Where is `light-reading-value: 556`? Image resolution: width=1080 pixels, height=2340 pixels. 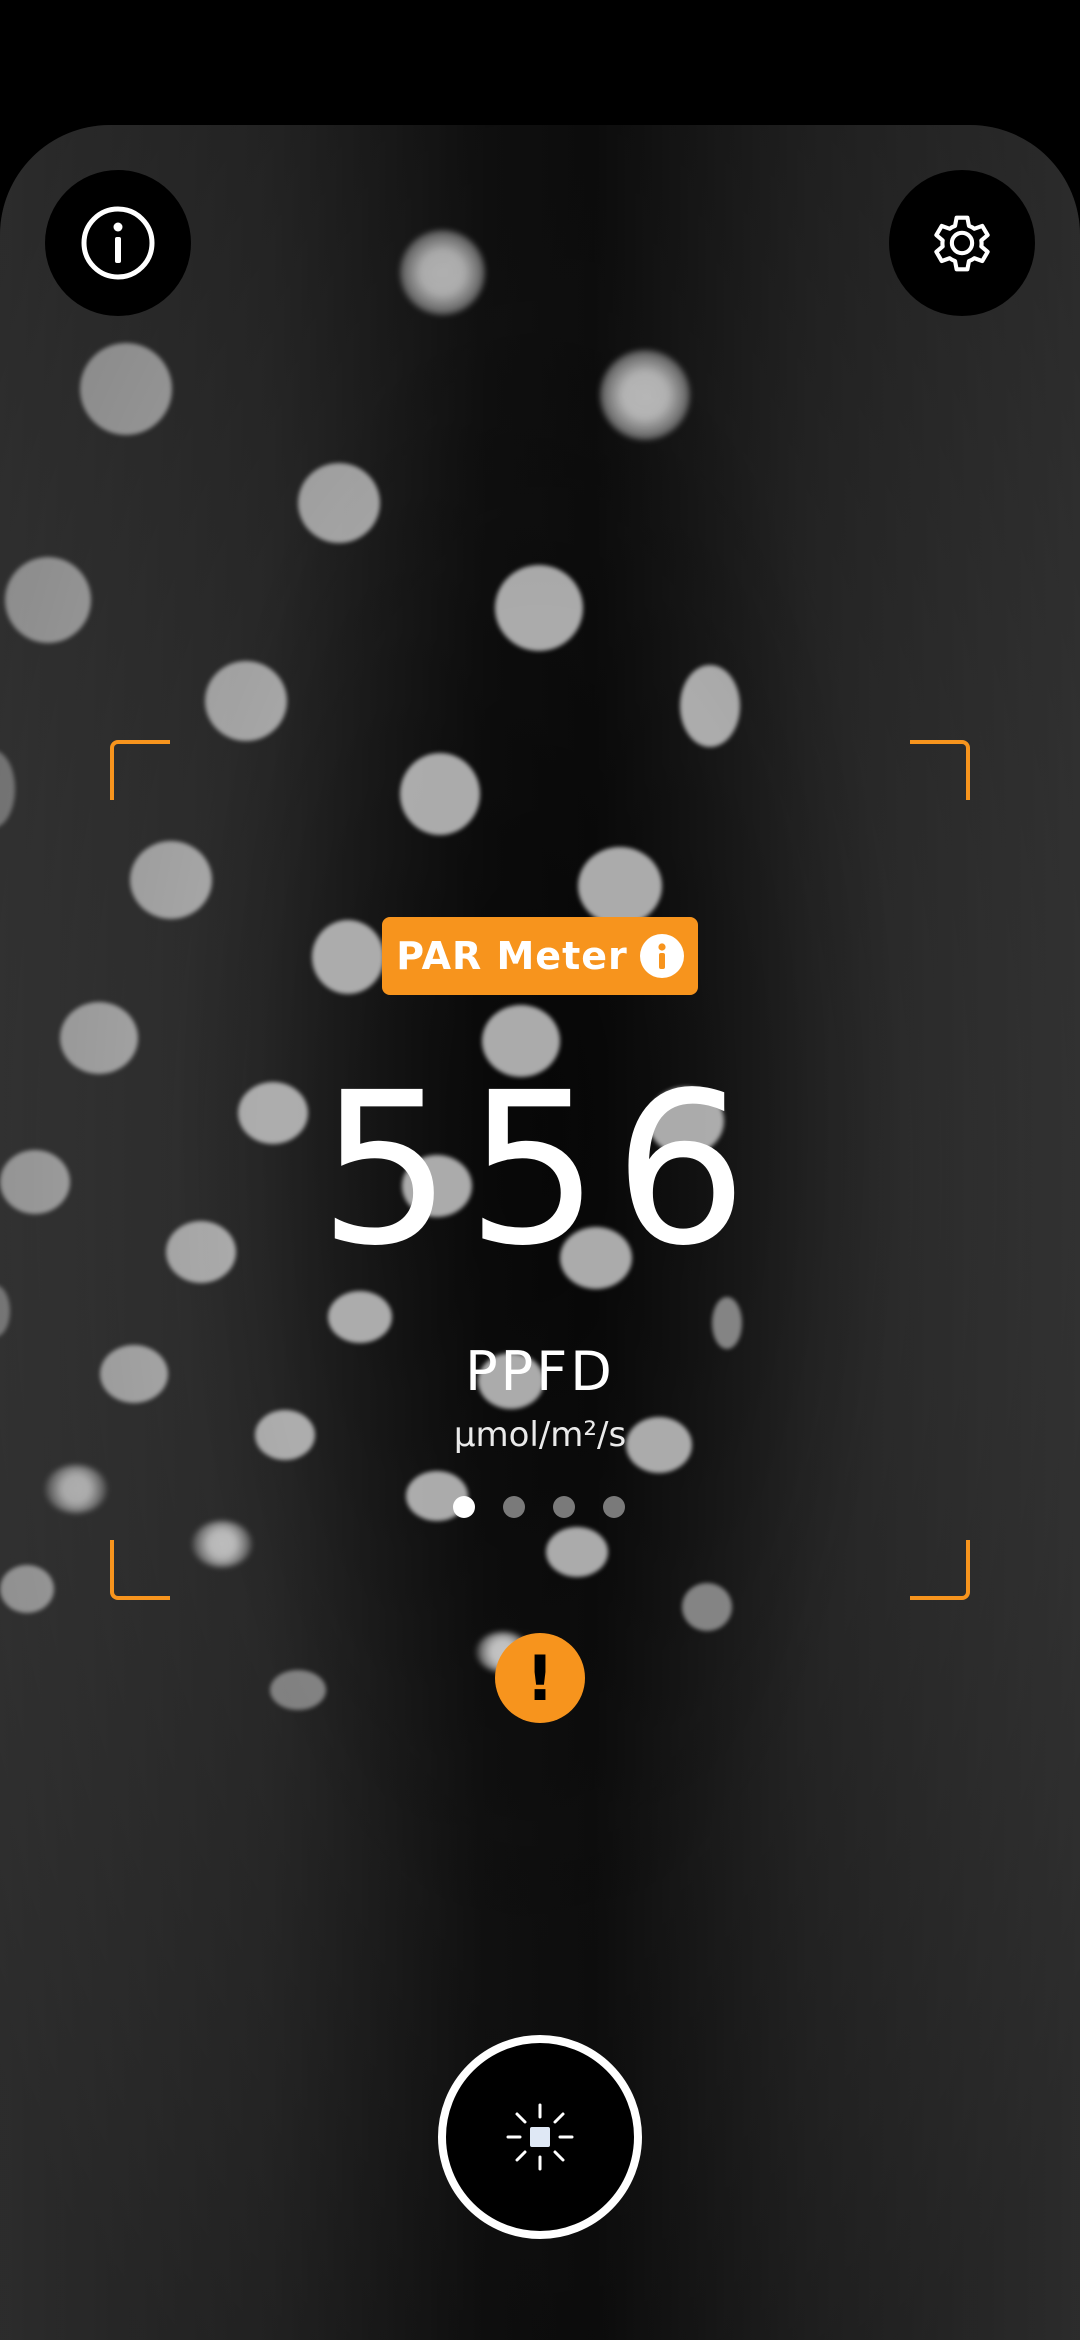 light-reading-value: 556 is located at coordinates (540, 1169).